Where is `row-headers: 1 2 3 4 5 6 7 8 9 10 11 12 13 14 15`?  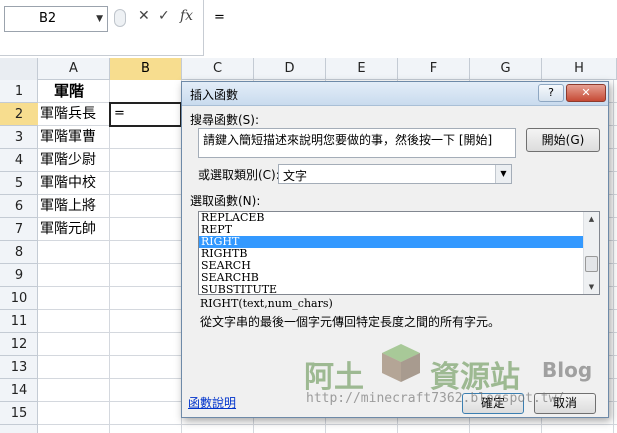
row-headers: 1 2 3 4 5 6 7 8 9 10 11 12 13 14 15 is located at coordinates (19, 256).